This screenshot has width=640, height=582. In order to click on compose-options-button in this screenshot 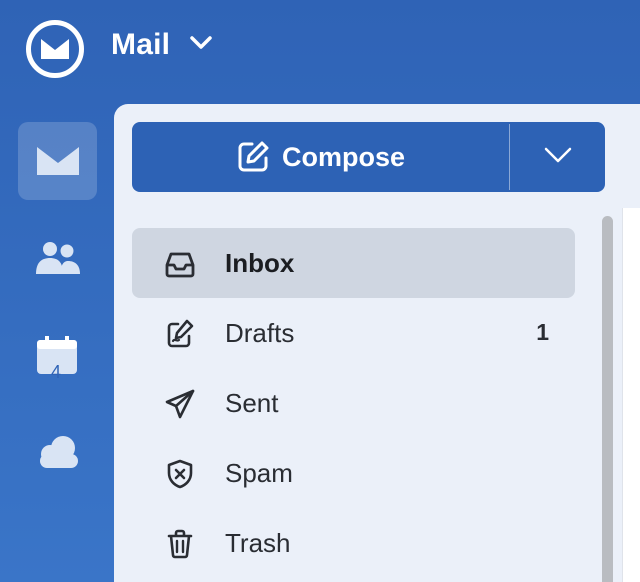, I will do `click(557, 157)`.